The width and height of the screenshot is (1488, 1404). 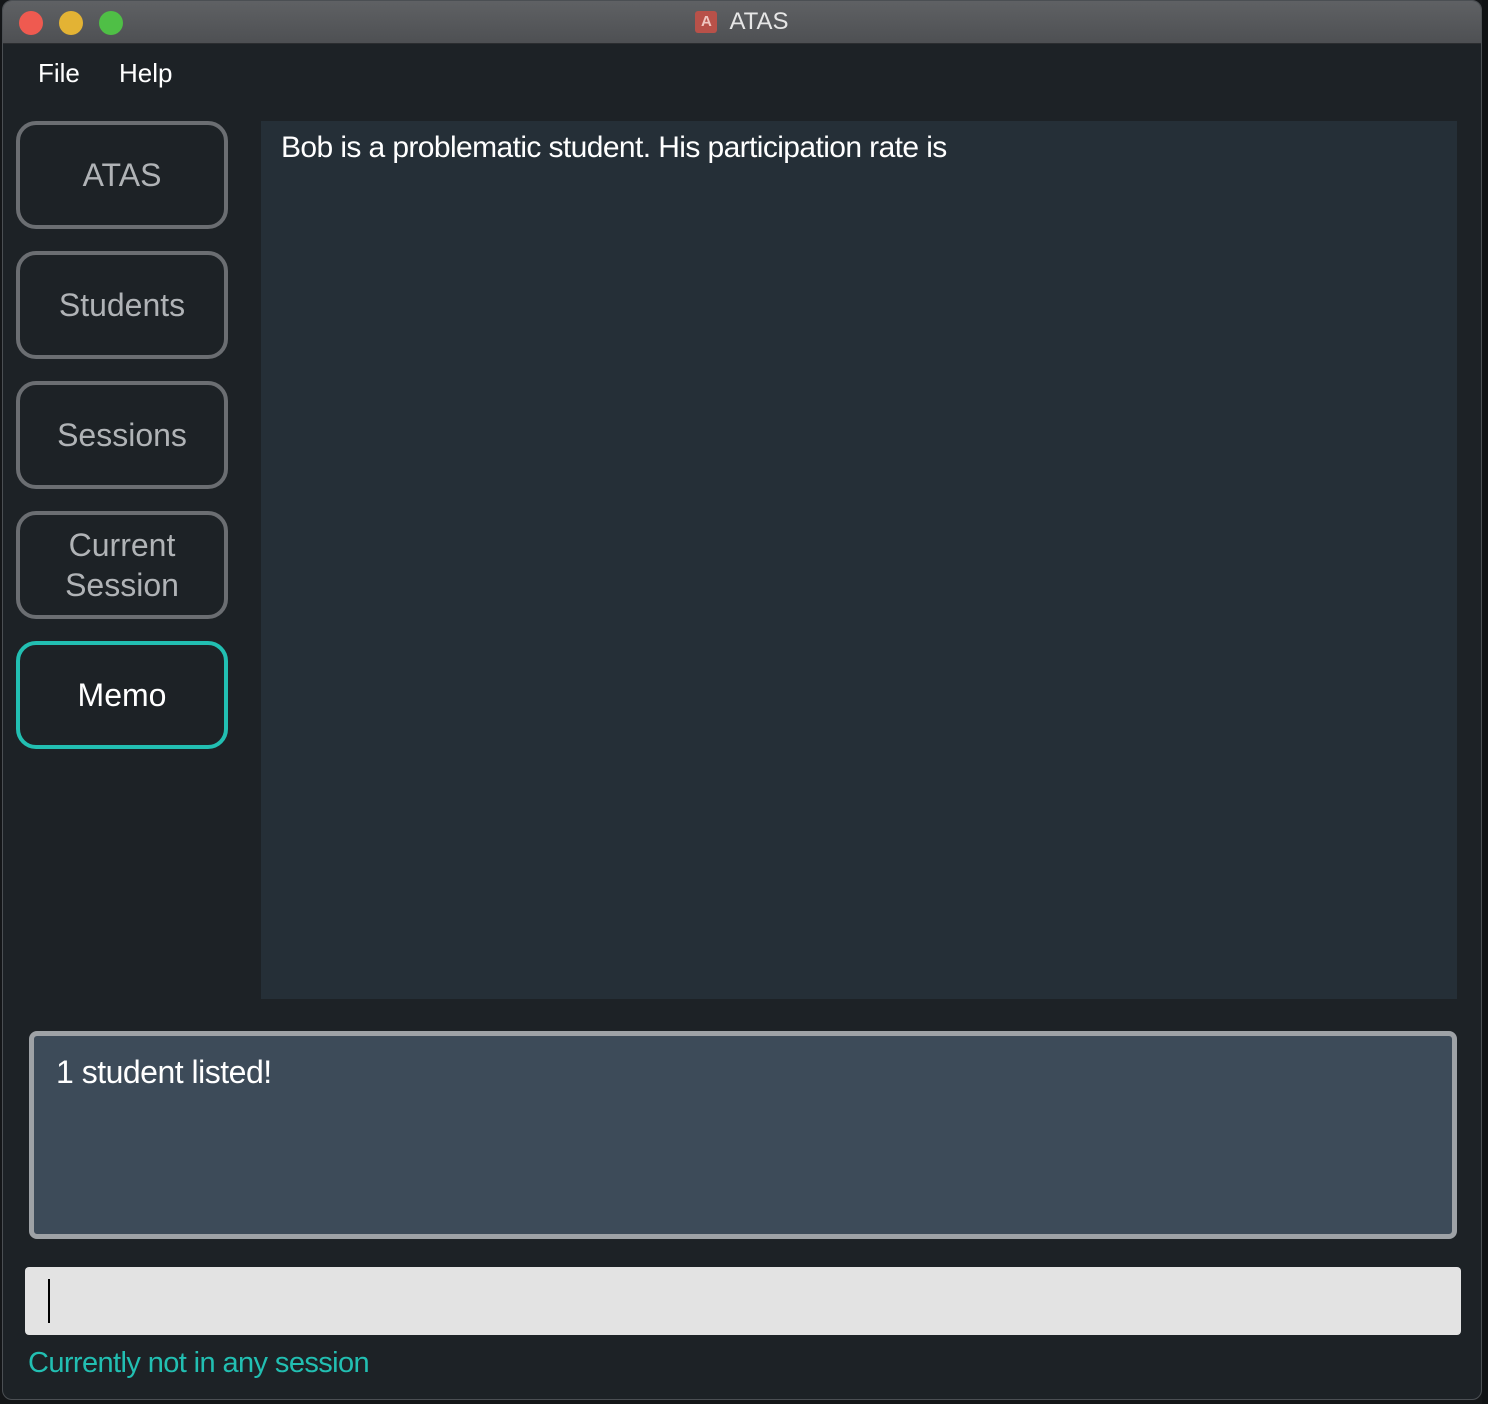 I want to click on window-title-group: A ATAS, so click(x=742, y=22).